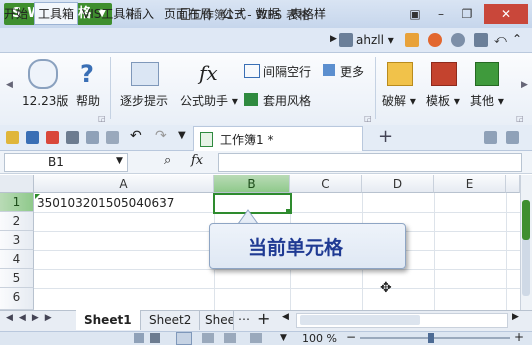  What do you see at coordinates (351, 337) in the screenshot?
I see `zoom-out-icon: −` at bounding box center [351, 337].